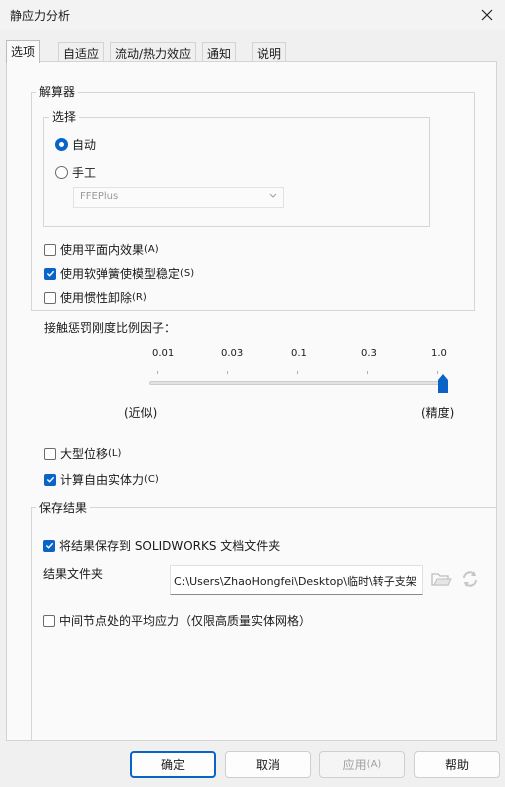 The image size is (505, 787). What do you see at coordinates (84, 145) in the screenshot?
I see `auto-label: 自动` at bounding box center [84, 145].